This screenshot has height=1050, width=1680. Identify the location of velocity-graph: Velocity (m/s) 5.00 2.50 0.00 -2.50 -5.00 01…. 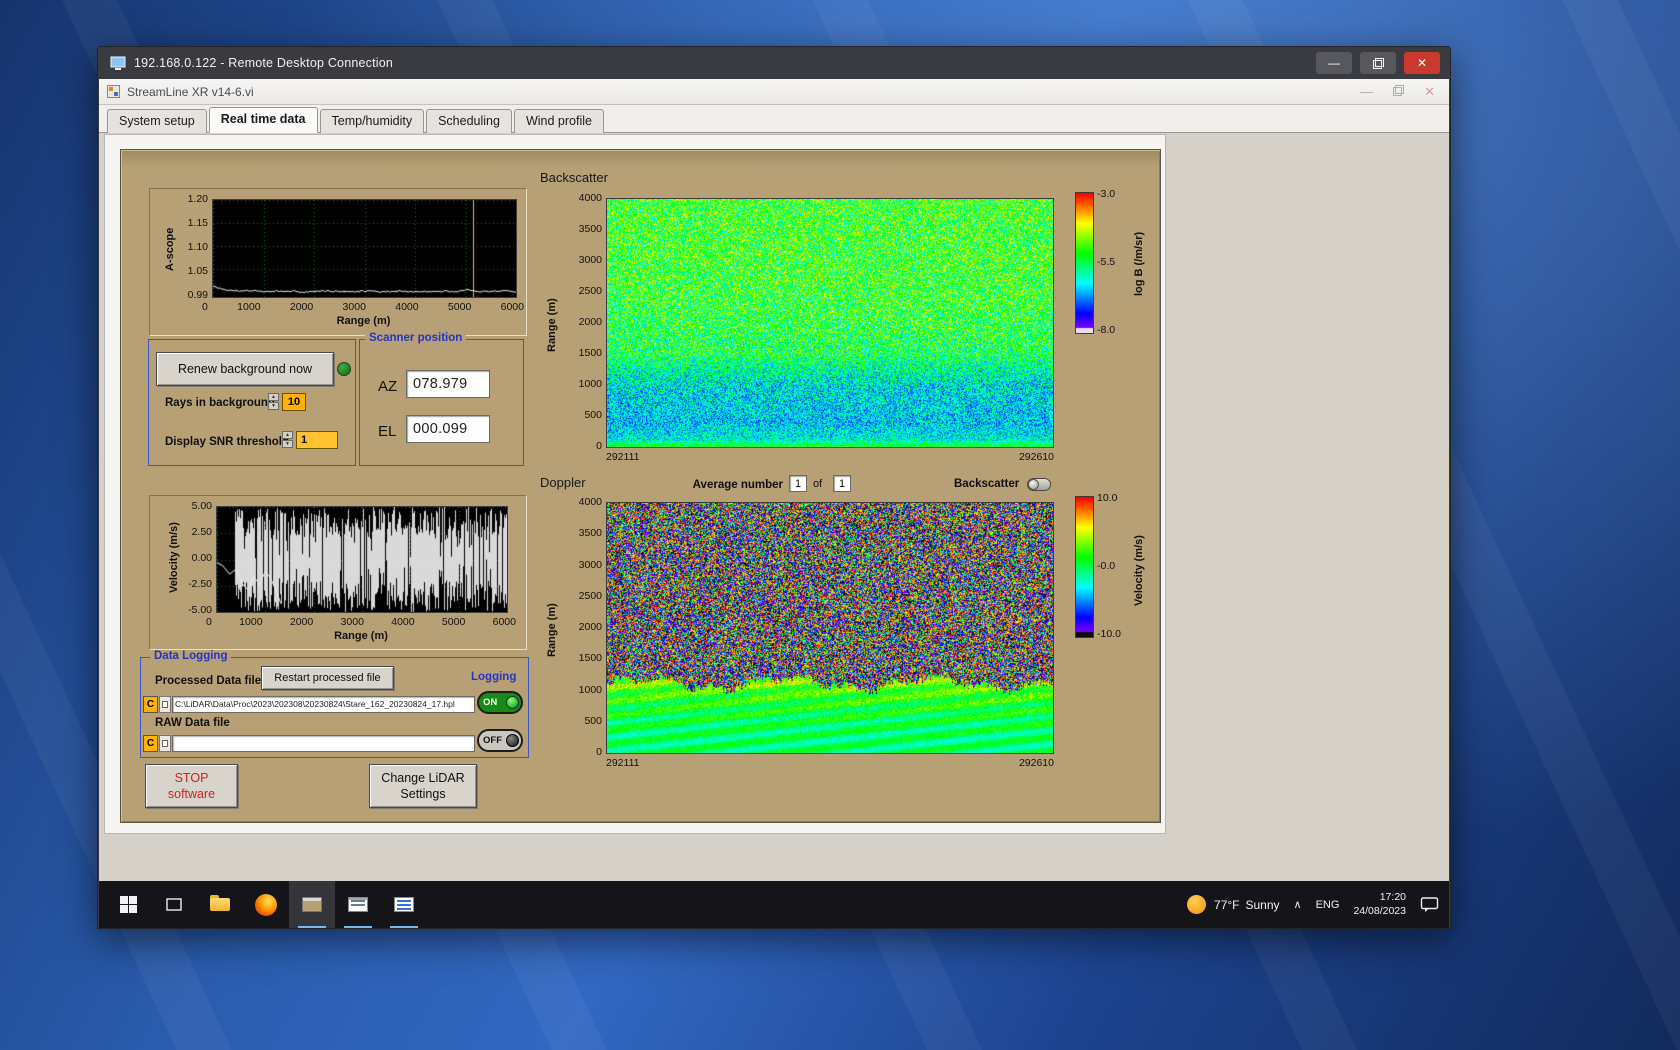
(338, 572).